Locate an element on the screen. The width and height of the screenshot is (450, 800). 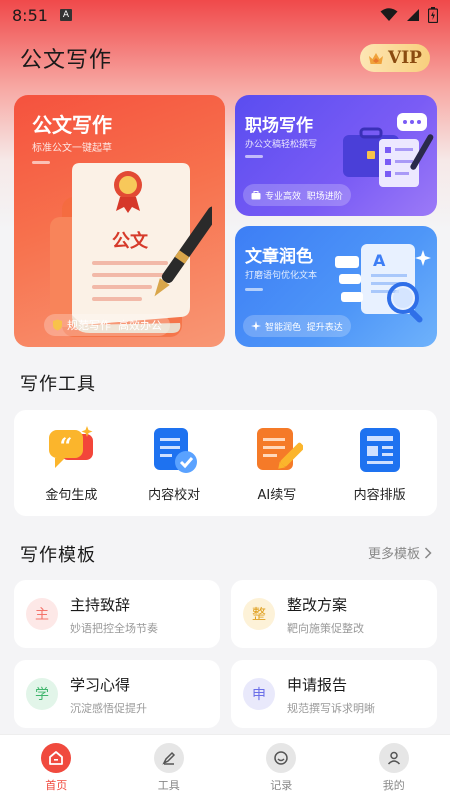
tool-layout: 内容排版 is located at coordinates (380, 463).